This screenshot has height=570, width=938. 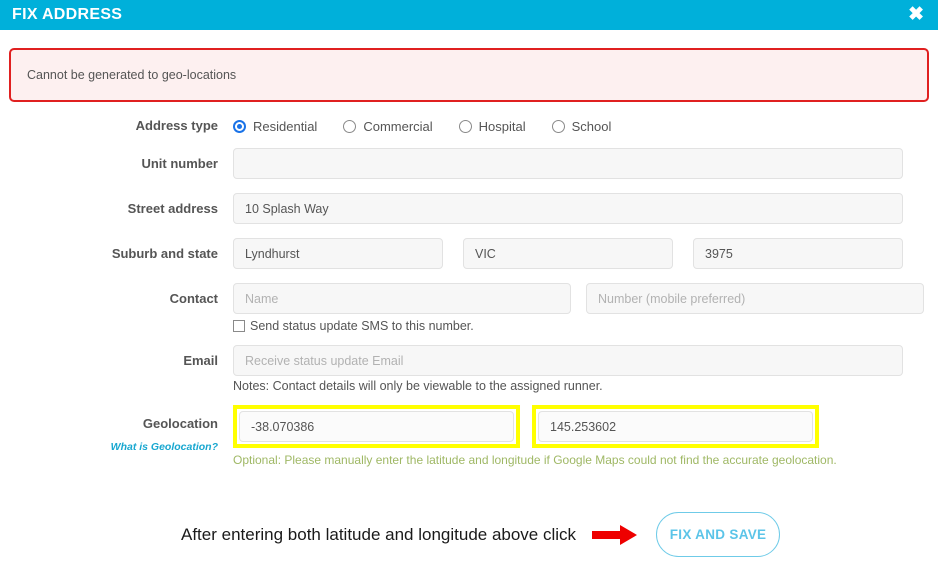 I want to click on state-input, so click(x=568, y=253).